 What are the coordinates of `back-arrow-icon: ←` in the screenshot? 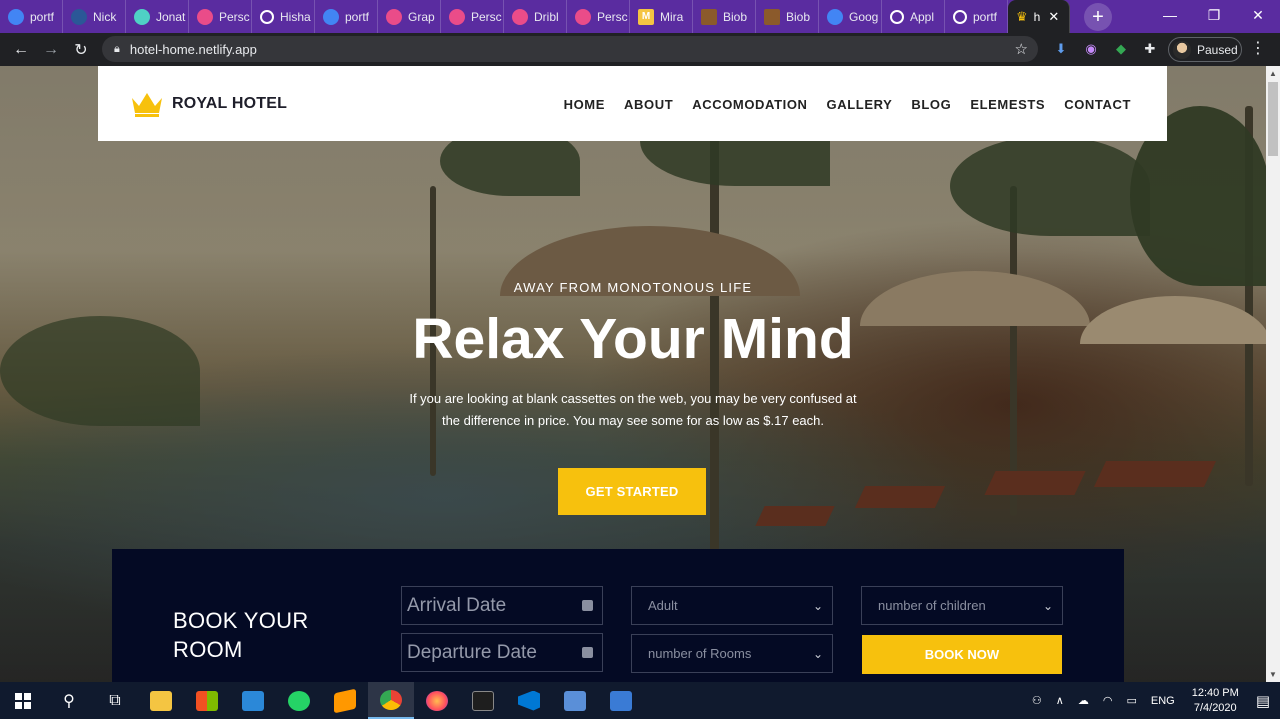 It's located at (21, 50).